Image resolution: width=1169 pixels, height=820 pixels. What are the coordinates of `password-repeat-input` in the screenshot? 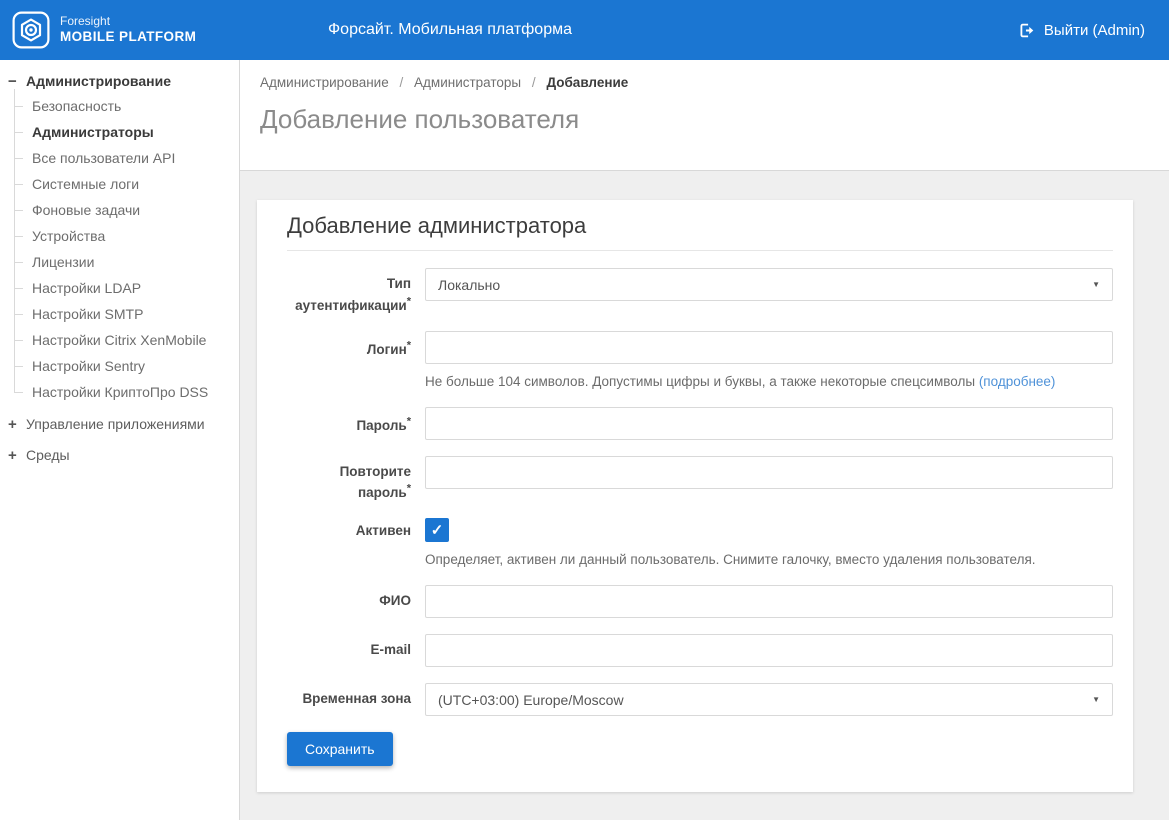 It's located at (769, 472).